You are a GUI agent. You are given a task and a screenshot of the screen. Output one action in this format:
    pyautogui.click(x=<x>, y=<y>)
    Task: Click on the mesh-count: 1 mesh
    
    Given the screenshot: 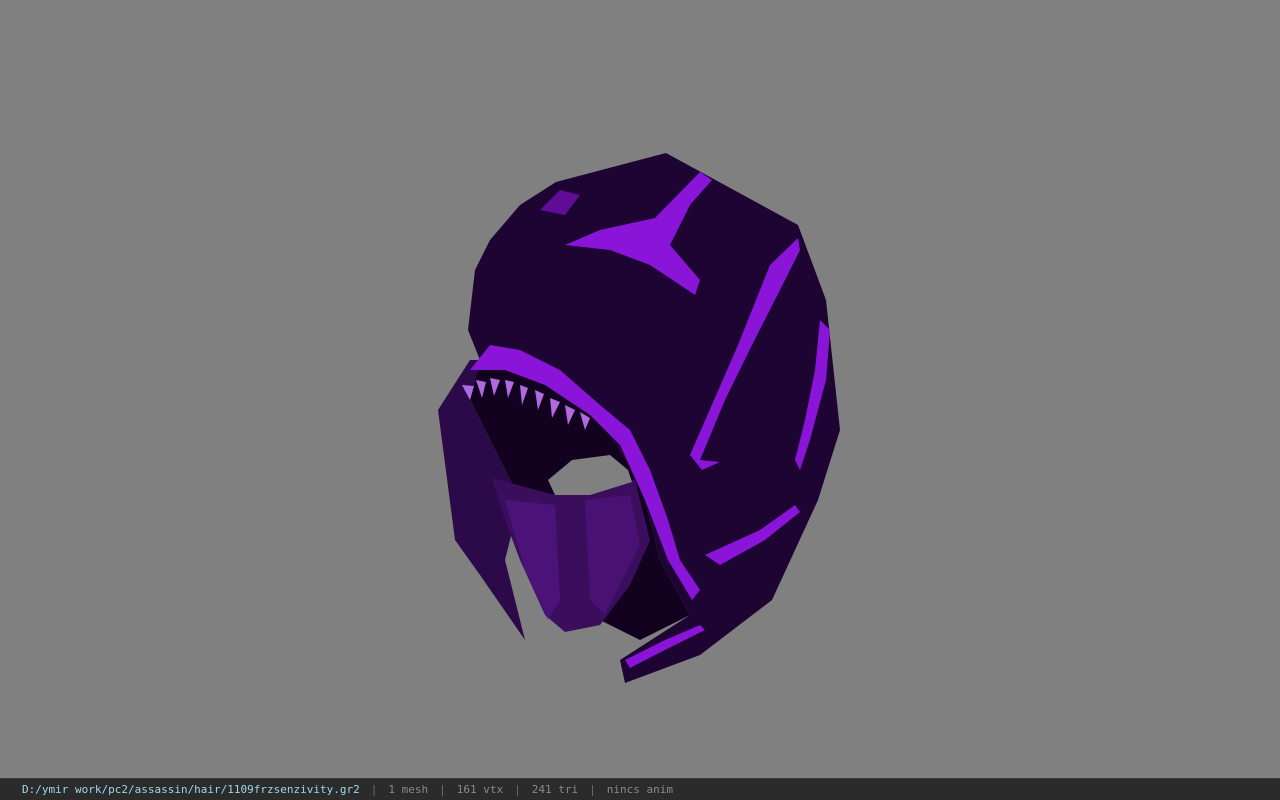 What is the action you would take?
    pyautogui.click(x=408, y=789)
    